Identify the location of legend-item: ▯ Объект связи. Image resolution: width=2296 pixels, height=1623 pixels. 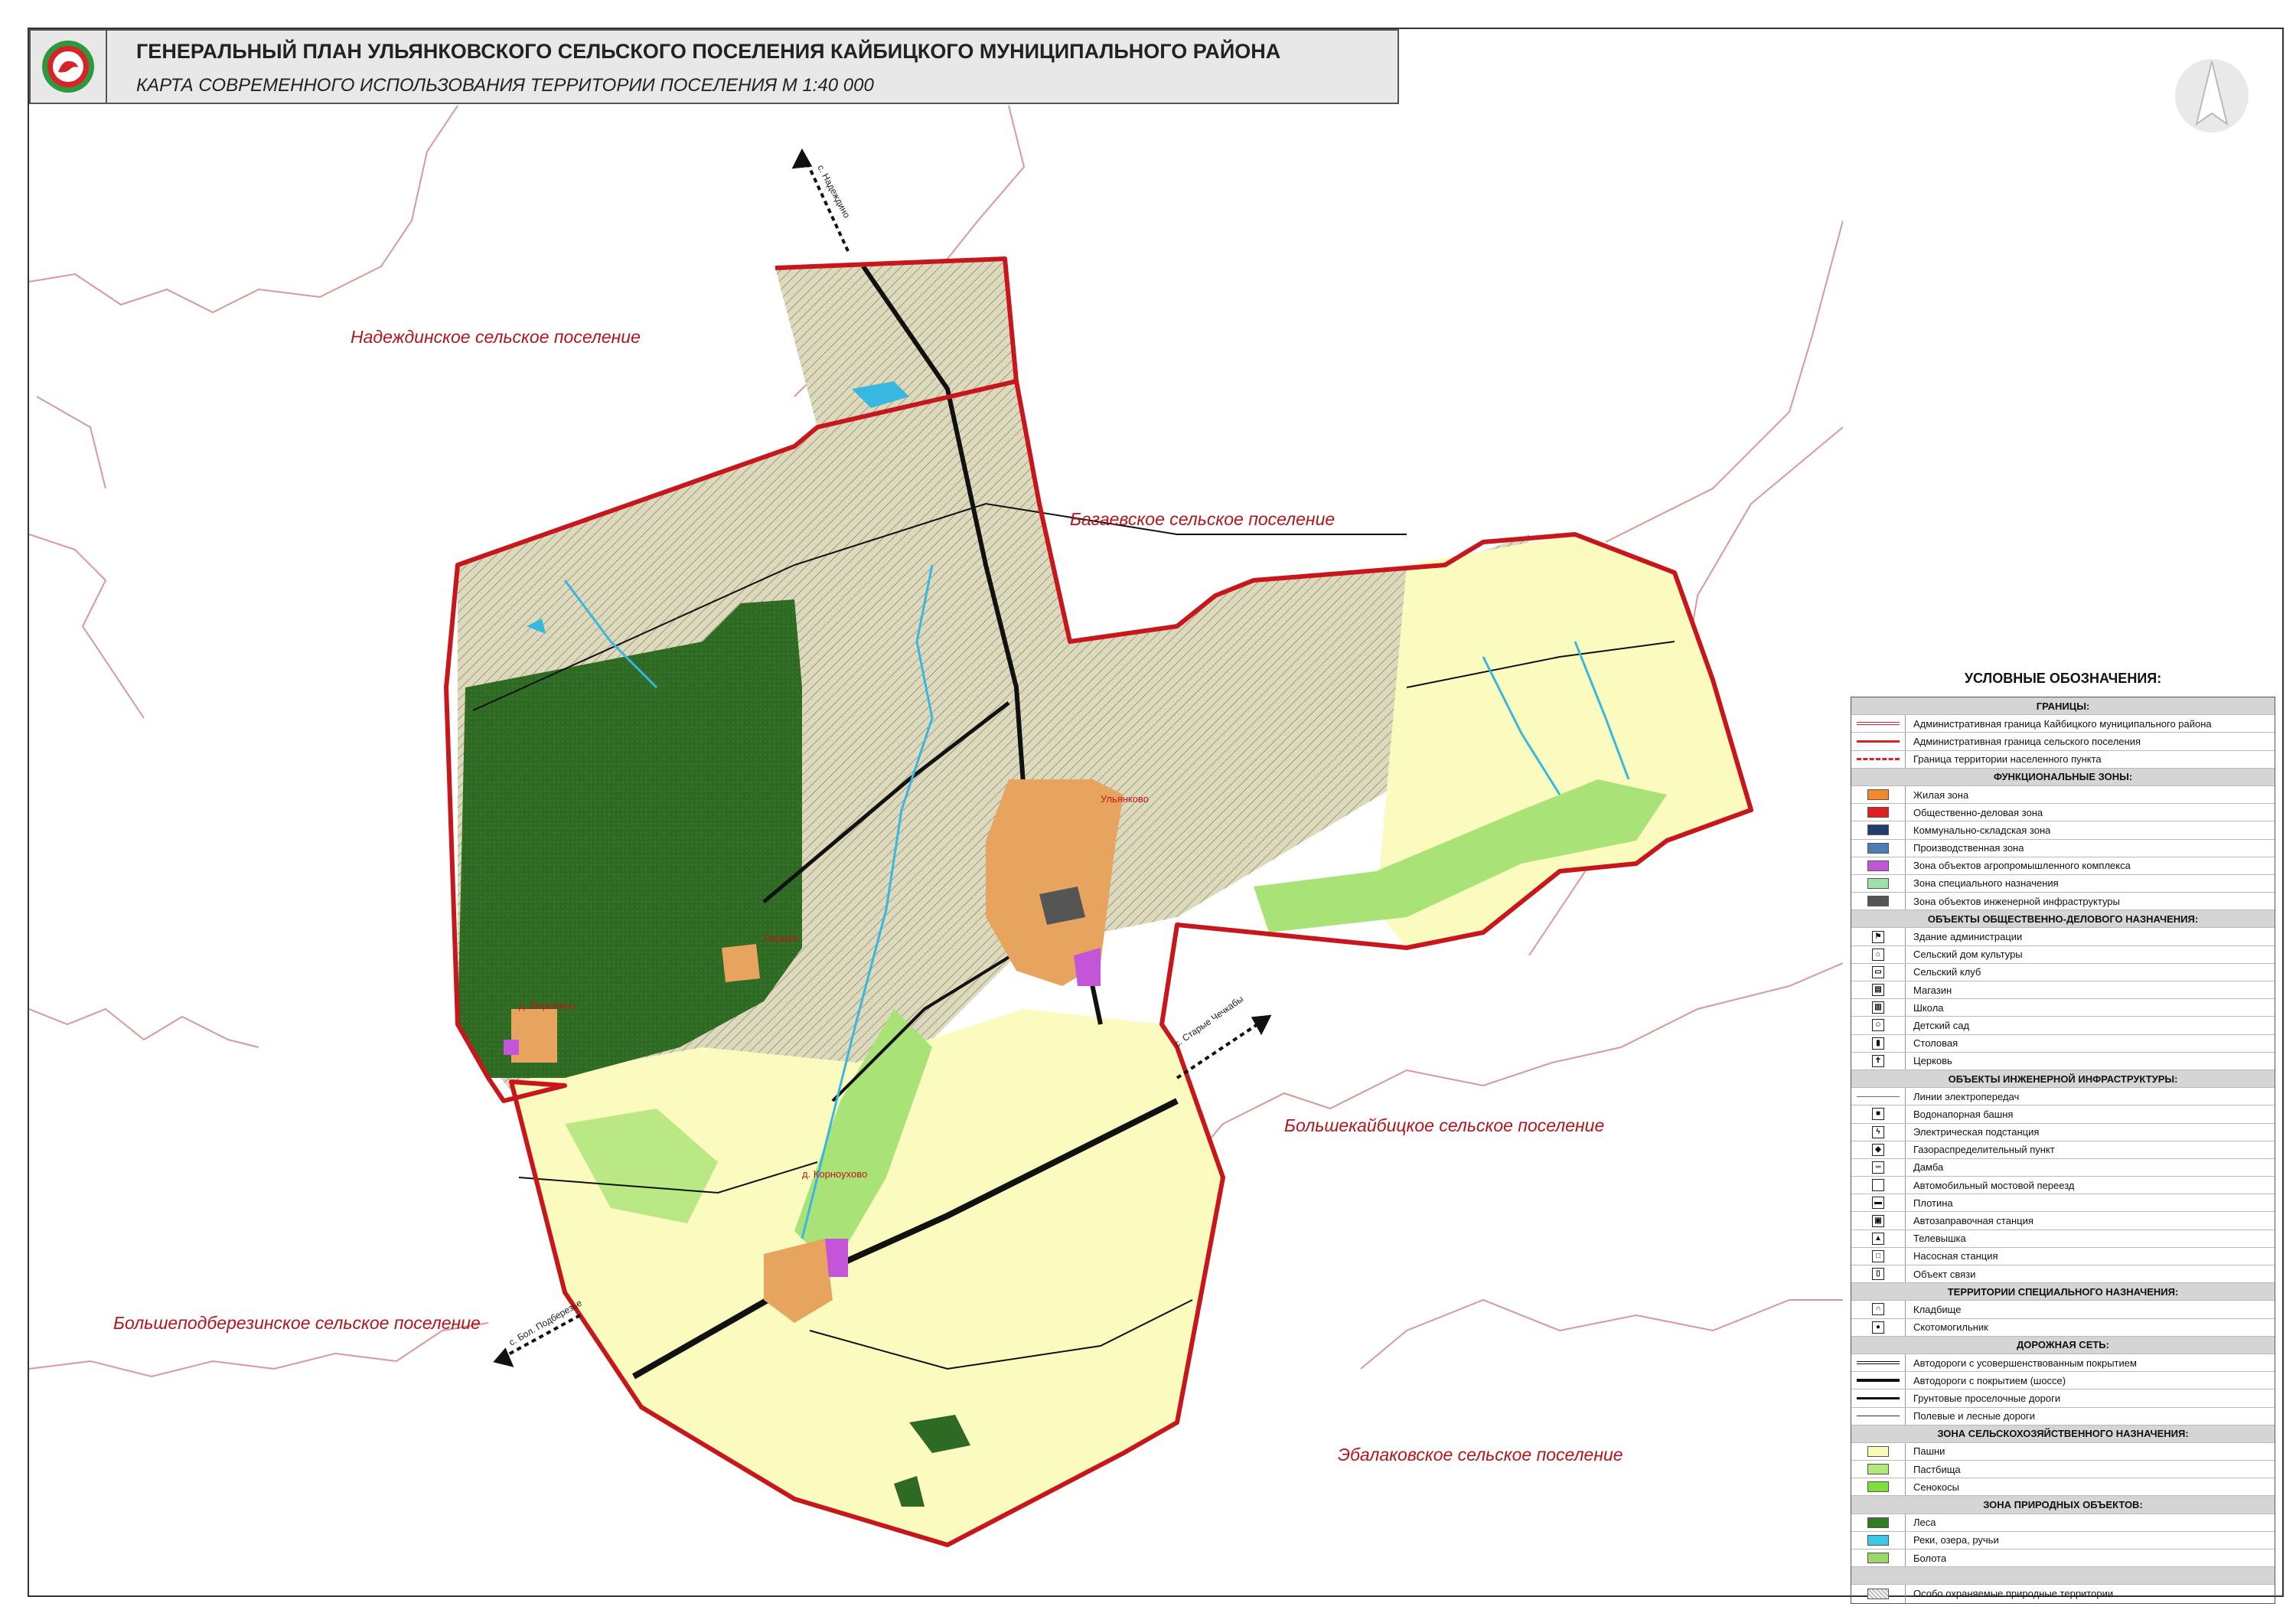
(2063, 1274).